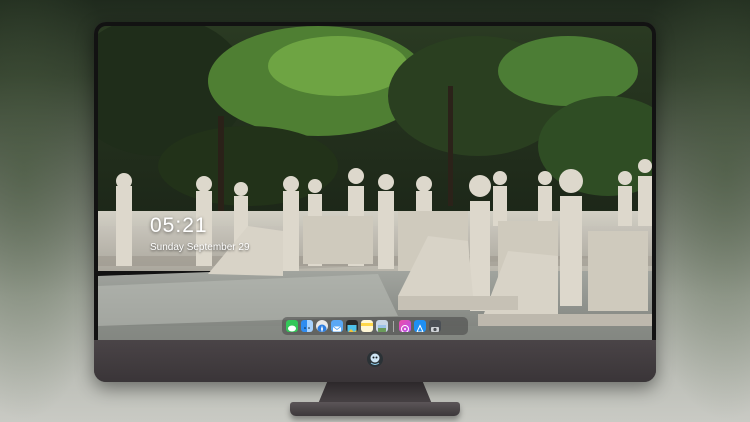  I want to click on monitor-stand-neck, so click(375, 393).